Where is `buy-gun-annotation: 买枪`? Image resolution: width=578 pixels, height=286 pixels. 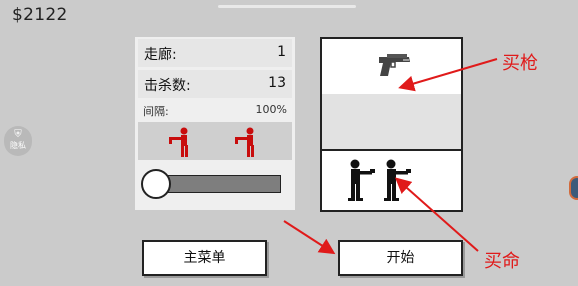 buy-gun-annotation: 买枪 is located at coordinates (520, 63).